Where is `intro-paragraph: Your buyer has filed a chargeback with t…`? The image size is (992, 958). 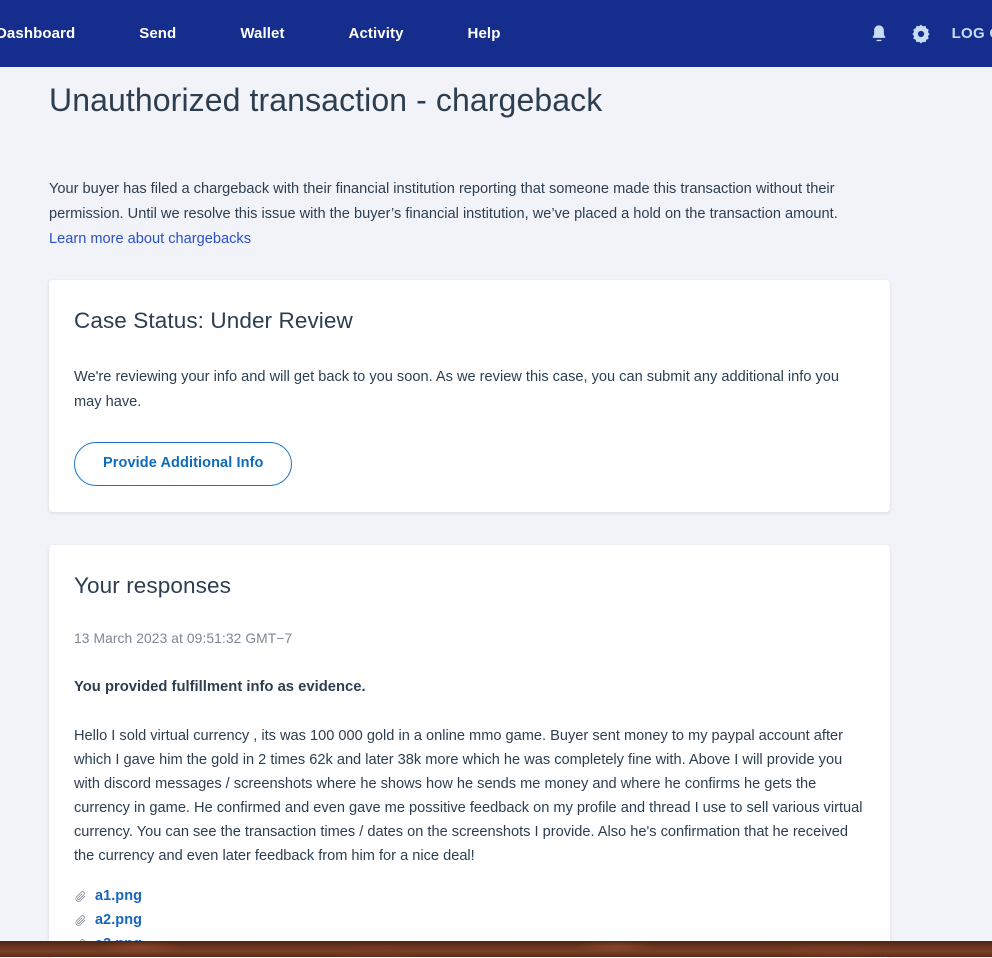
intro-paragraph: Your buyer has filed a chargeback with t… is located at coordinates (443, 201).